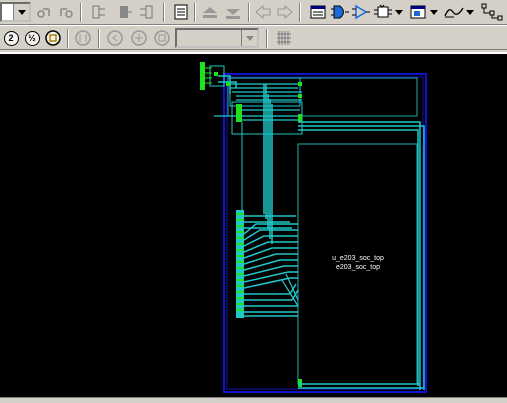 This screenshot has width=507, height=403. Describe the element at coordinates (181, 12) in the screenshot. I see `report-icon` at that location.